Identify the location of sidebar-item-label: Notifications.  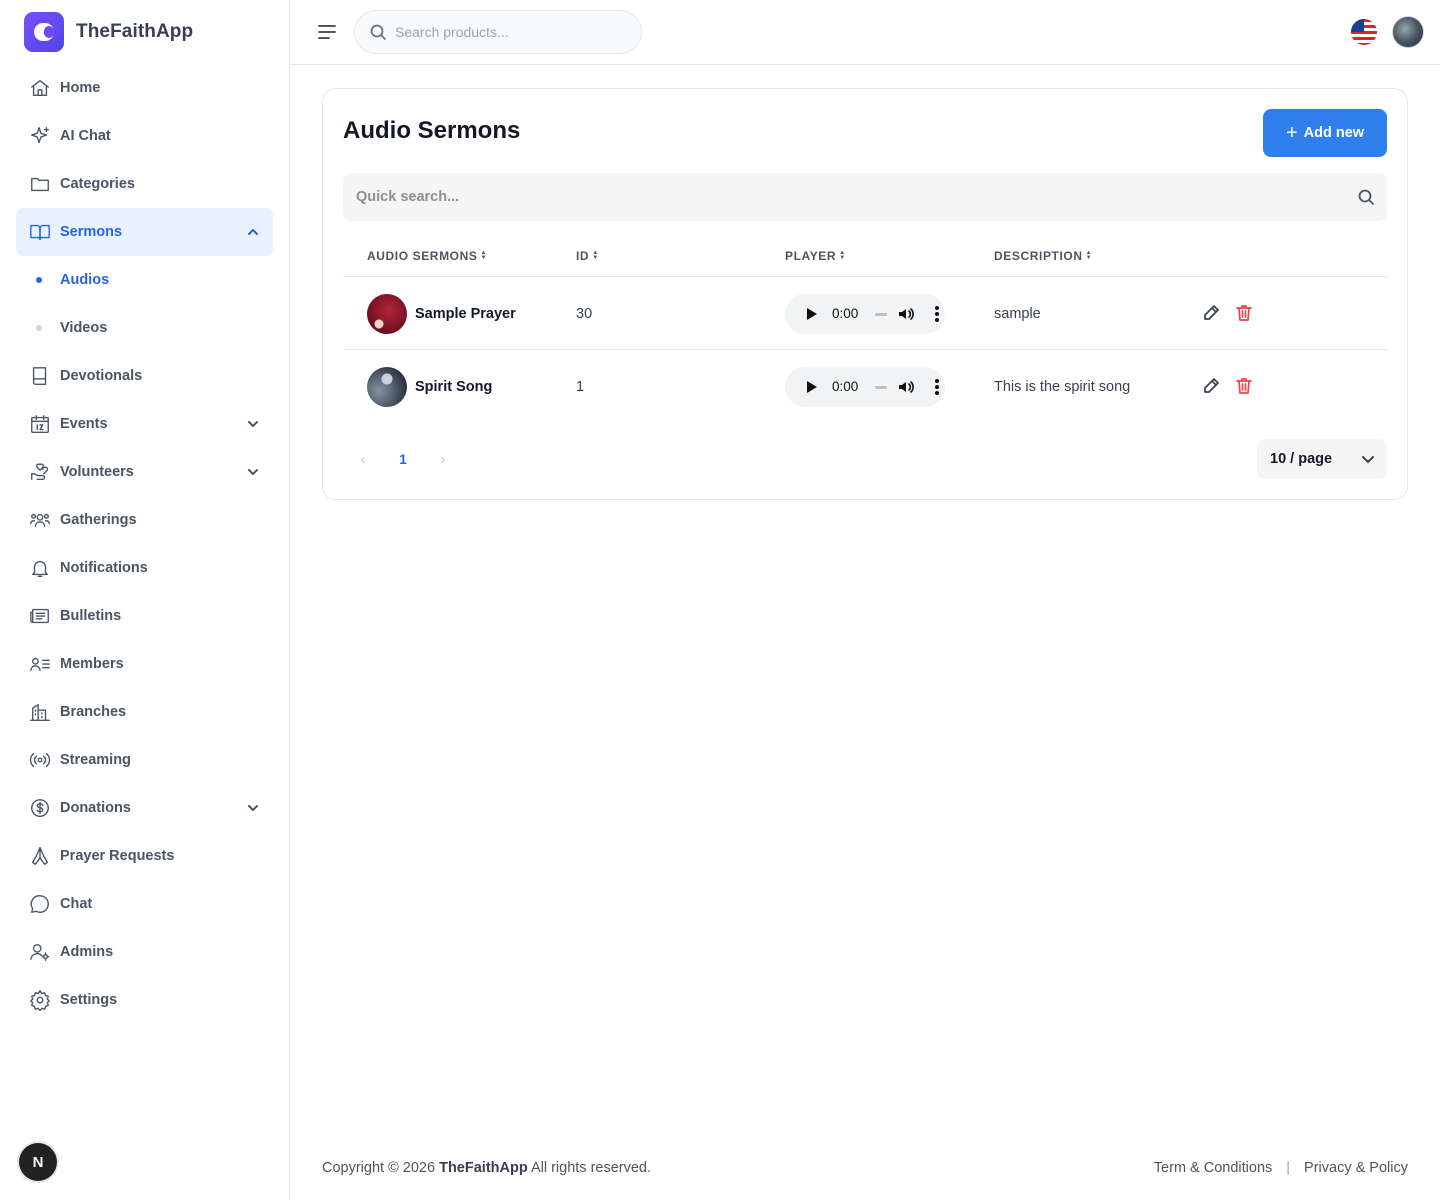
(104, 568).